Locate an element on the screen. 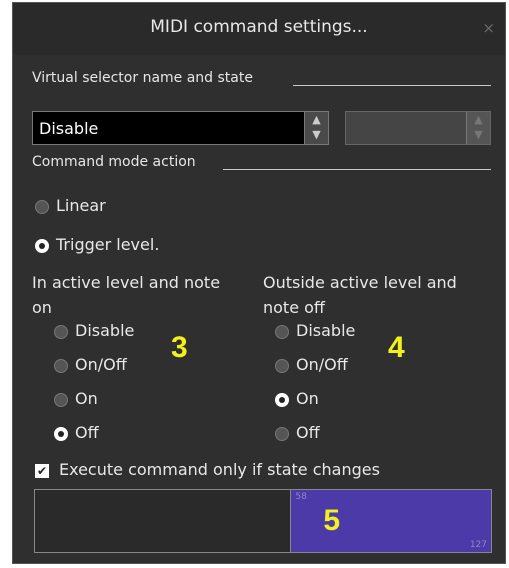 The width and height of the screenshot is (509, 568). radio-linear-indicator is located at coordinates (42, 207).